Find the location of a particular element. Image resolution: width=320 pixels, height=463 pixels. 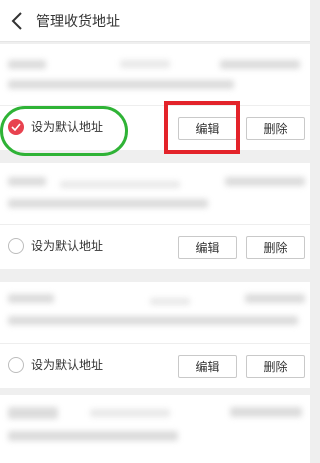

top-bar: 管理收货地址 is located at coordinates (155, 21).